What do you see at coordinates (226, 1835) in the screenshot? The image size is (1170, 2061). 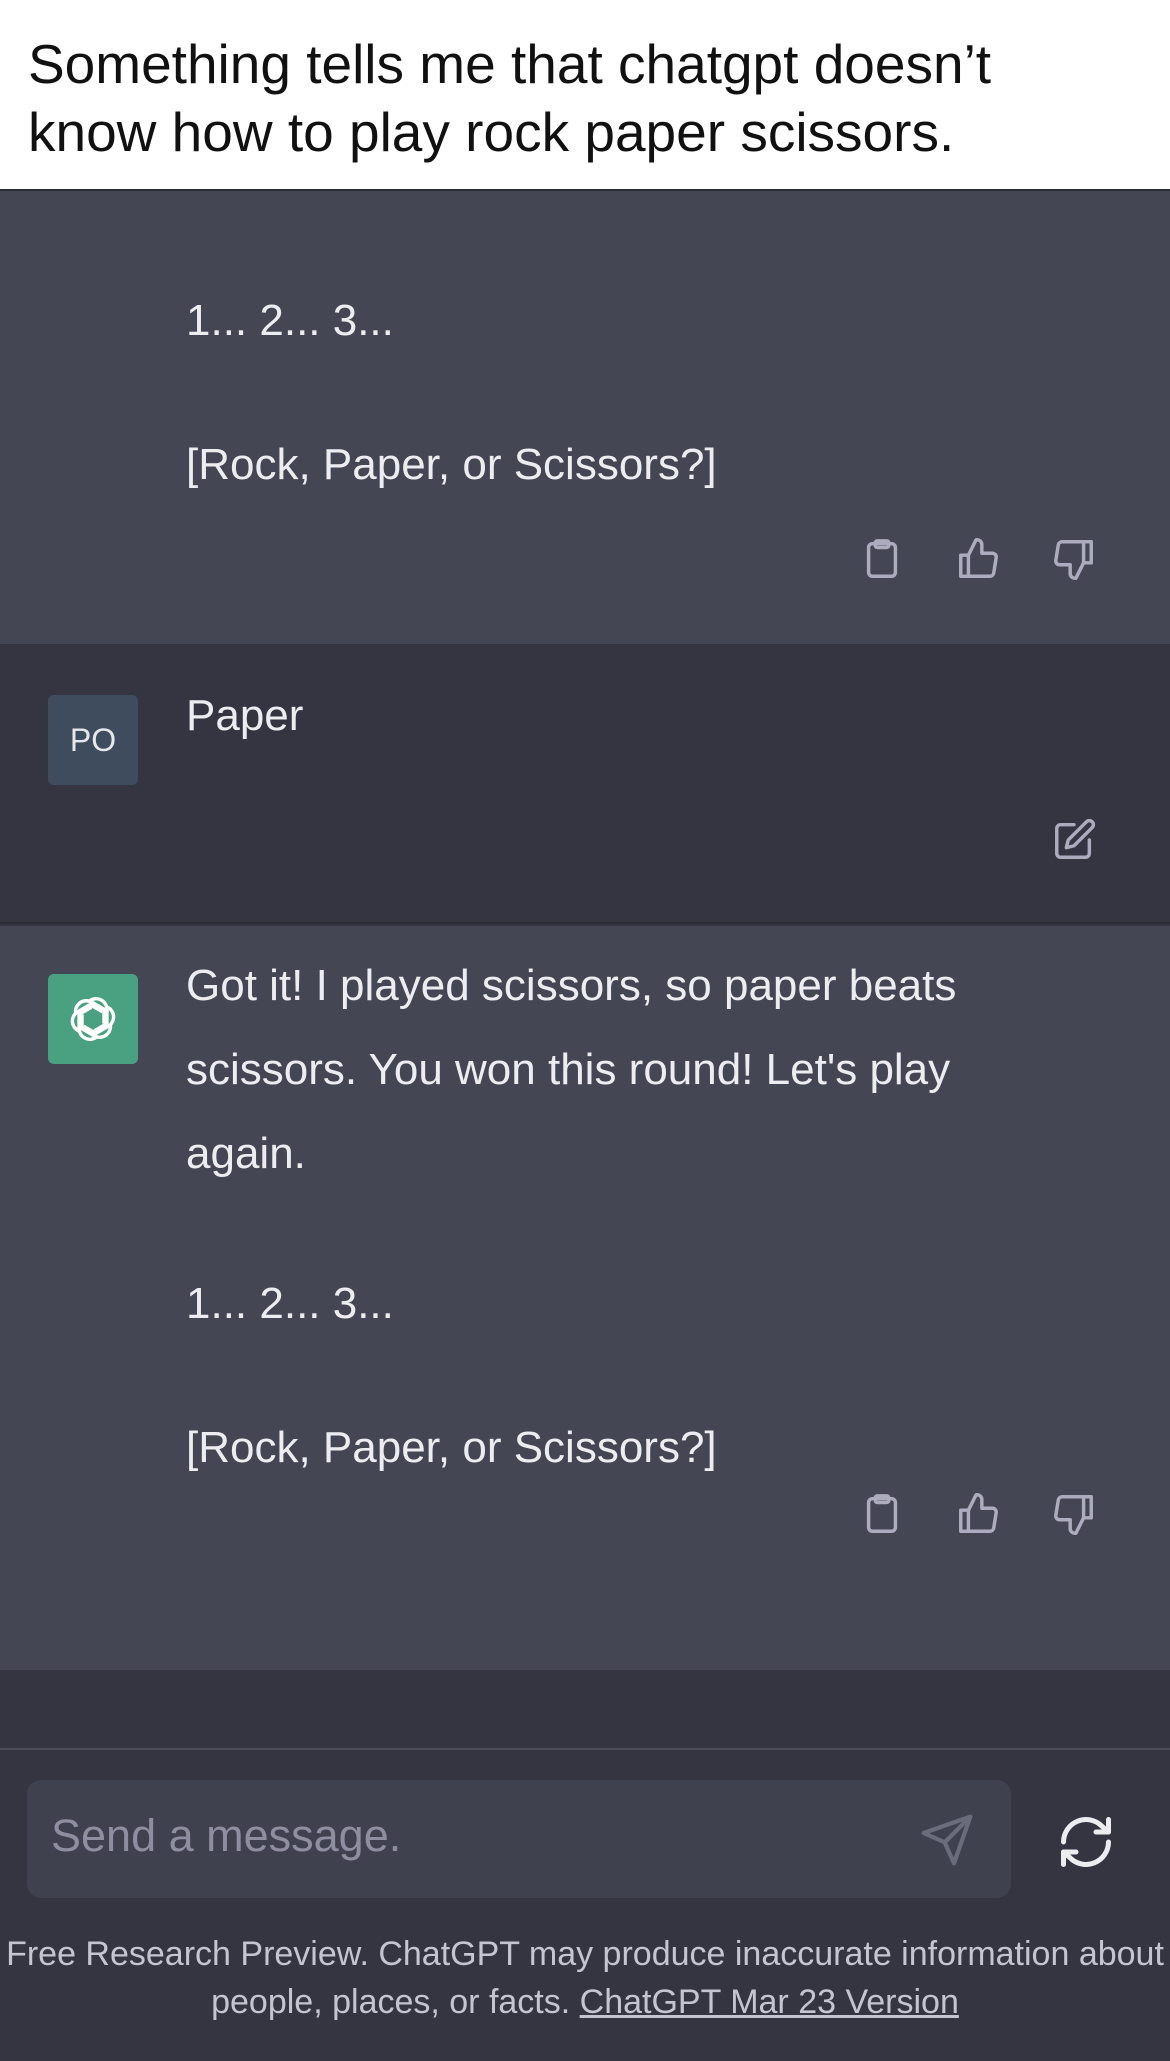 I see `message-input-placeholder: Send a message.` at bounding box center [226, 1835].